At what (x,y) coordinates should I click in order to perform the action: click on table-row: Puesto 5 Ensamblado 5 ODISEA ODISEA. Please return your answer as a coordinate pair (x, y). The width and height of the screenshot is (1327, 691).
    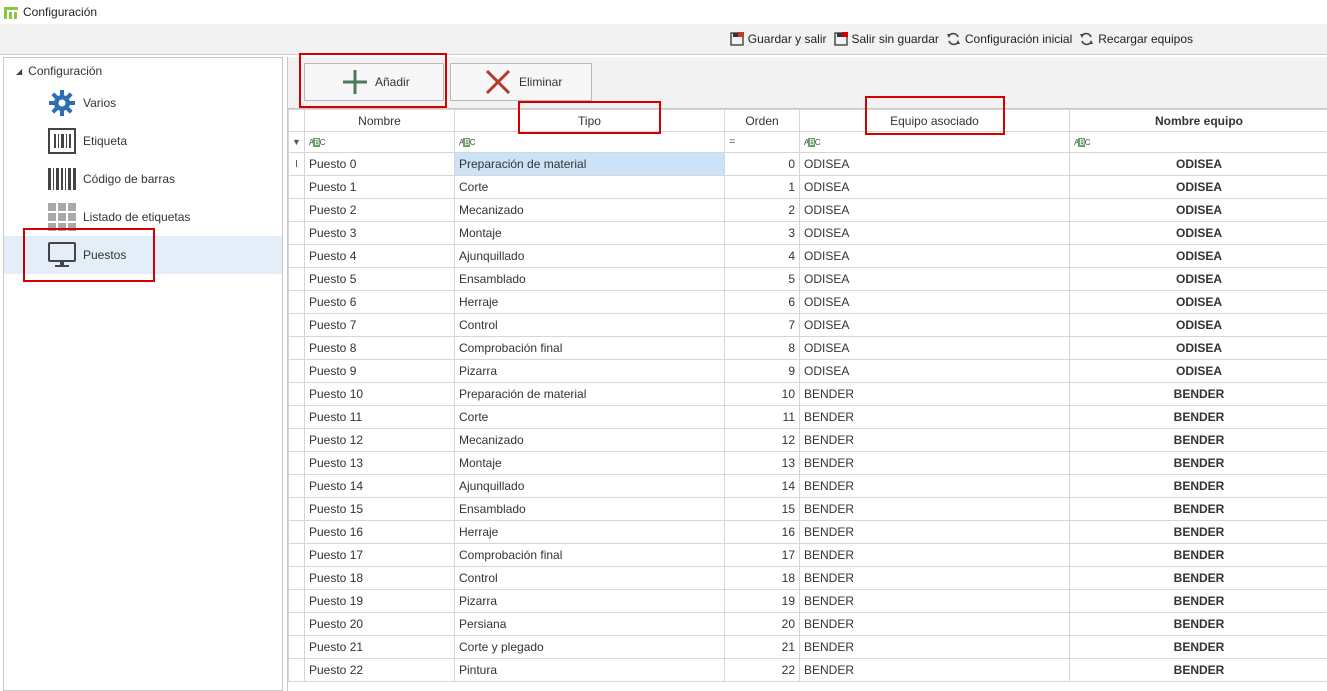
    Looking at the image, I should click on (807, 279).